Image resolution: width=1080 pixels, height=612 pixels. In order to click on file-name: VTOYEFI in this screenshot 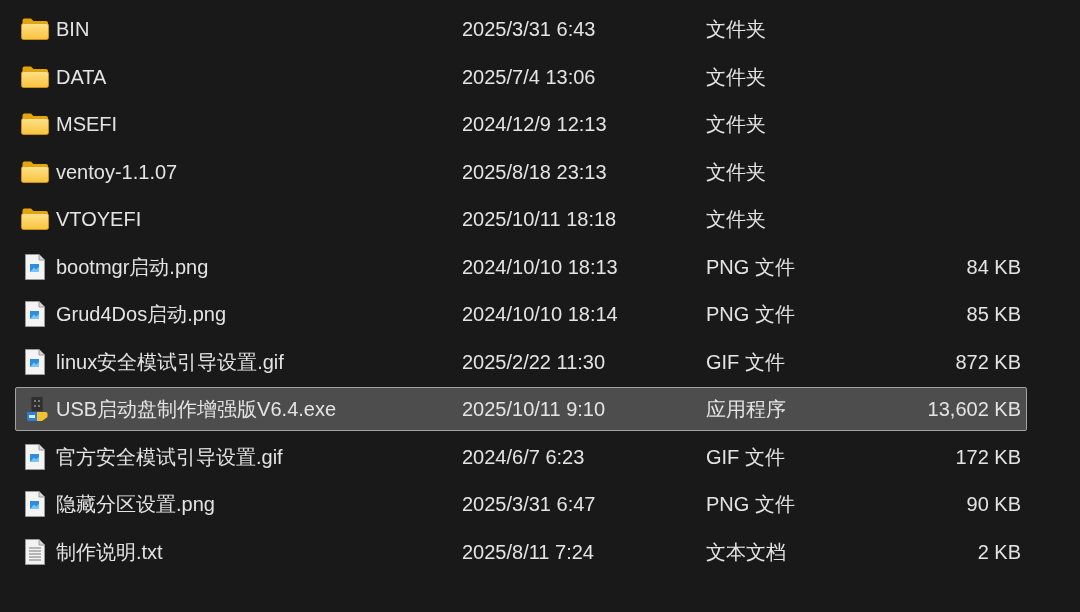, I will do `click(99, 219)`.